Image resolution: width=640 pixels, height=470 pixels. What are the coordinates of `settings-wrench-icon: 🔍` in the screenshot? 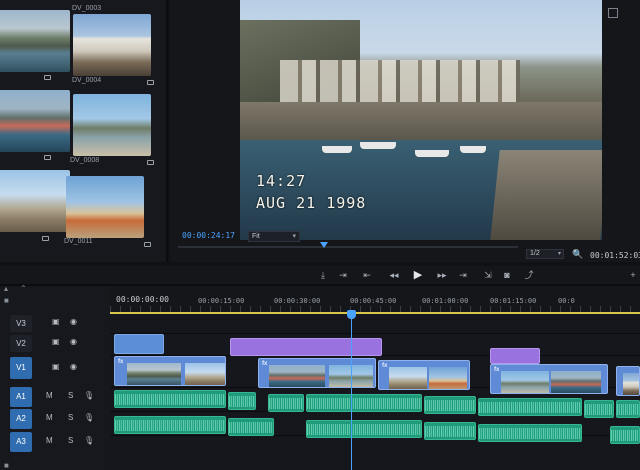 It's located at (577, 254).